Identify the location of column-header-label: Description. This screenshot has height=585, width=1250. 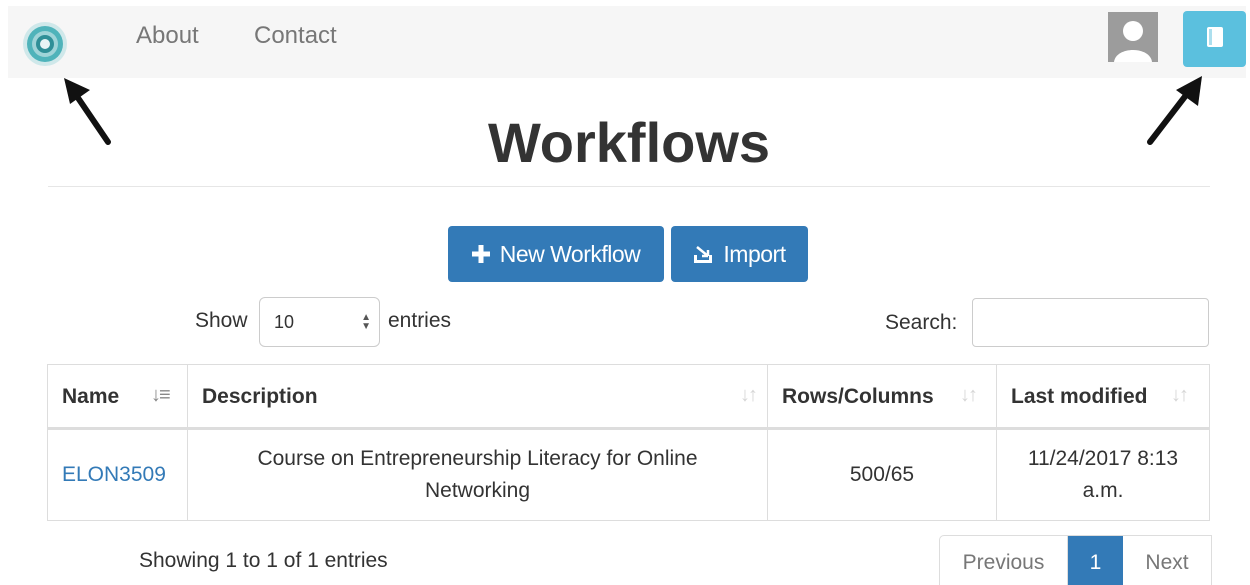
(260, 396).